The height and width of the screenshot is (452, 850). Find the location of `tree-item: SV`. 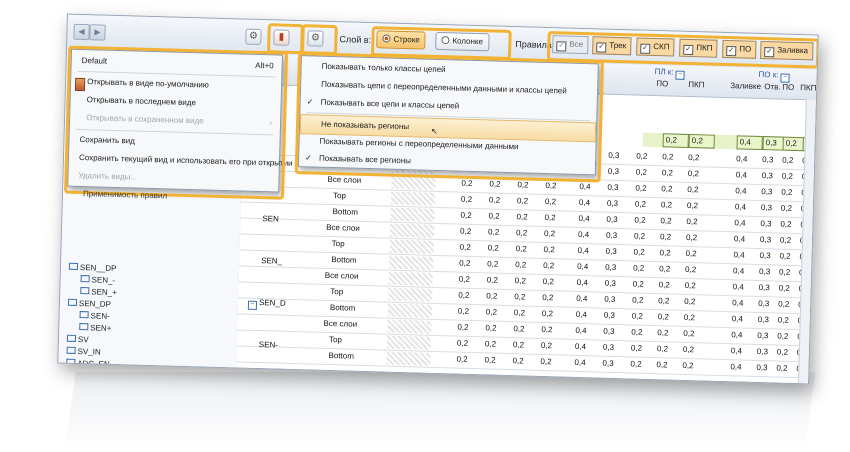

tree-item: SV is located at coordinates (77, 339).